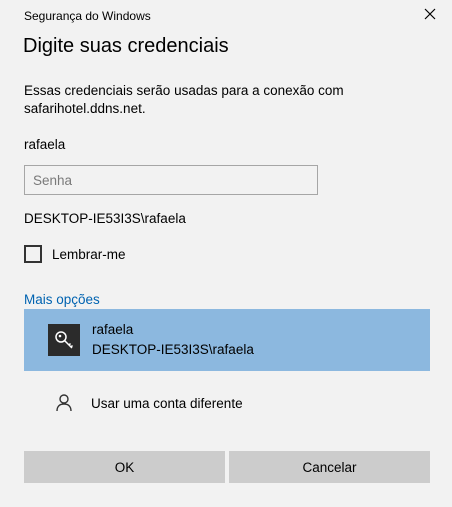  What do you see at coordinates (33, 254) in the screenshot?
I see `checkbox-box` at bounding box center [33, 254].